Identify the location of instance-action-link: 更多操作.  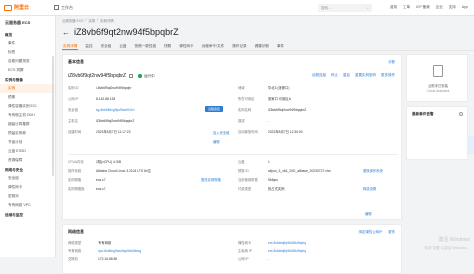
(388, 75).